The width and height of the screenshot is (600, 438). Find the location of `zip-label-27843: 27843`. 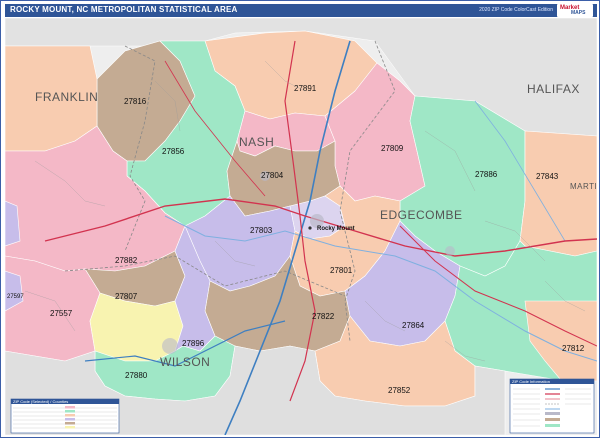

zip-label-27843: 27843 is located at coordinates (547, 176).